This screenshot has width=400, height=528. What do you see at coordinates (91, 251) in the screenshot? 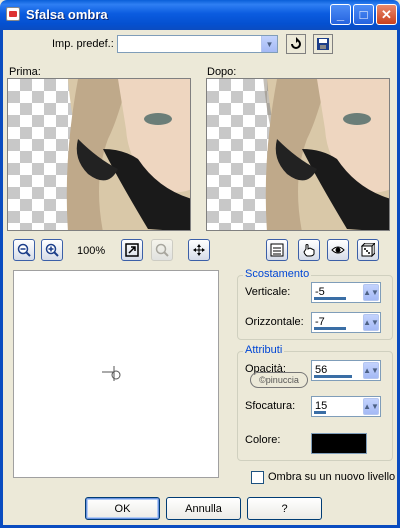
I see `zoom-level: 100%` at bounding box center [91, 251].